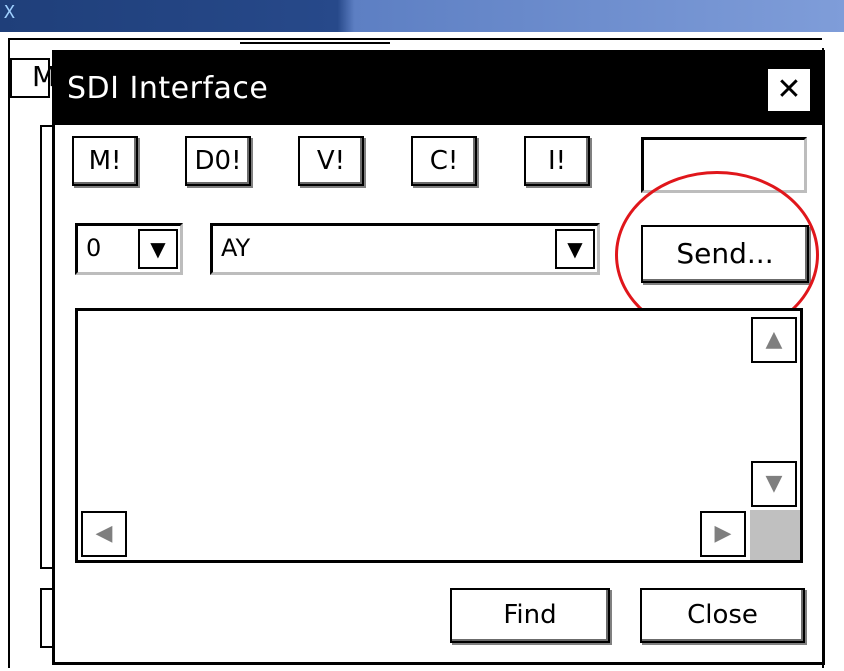 This screenshot has height=671, width=844. What do you see at coordinates (775, 535) in the screenshot?
I see `scrollbar-corner` at bounding box center [775, 535].